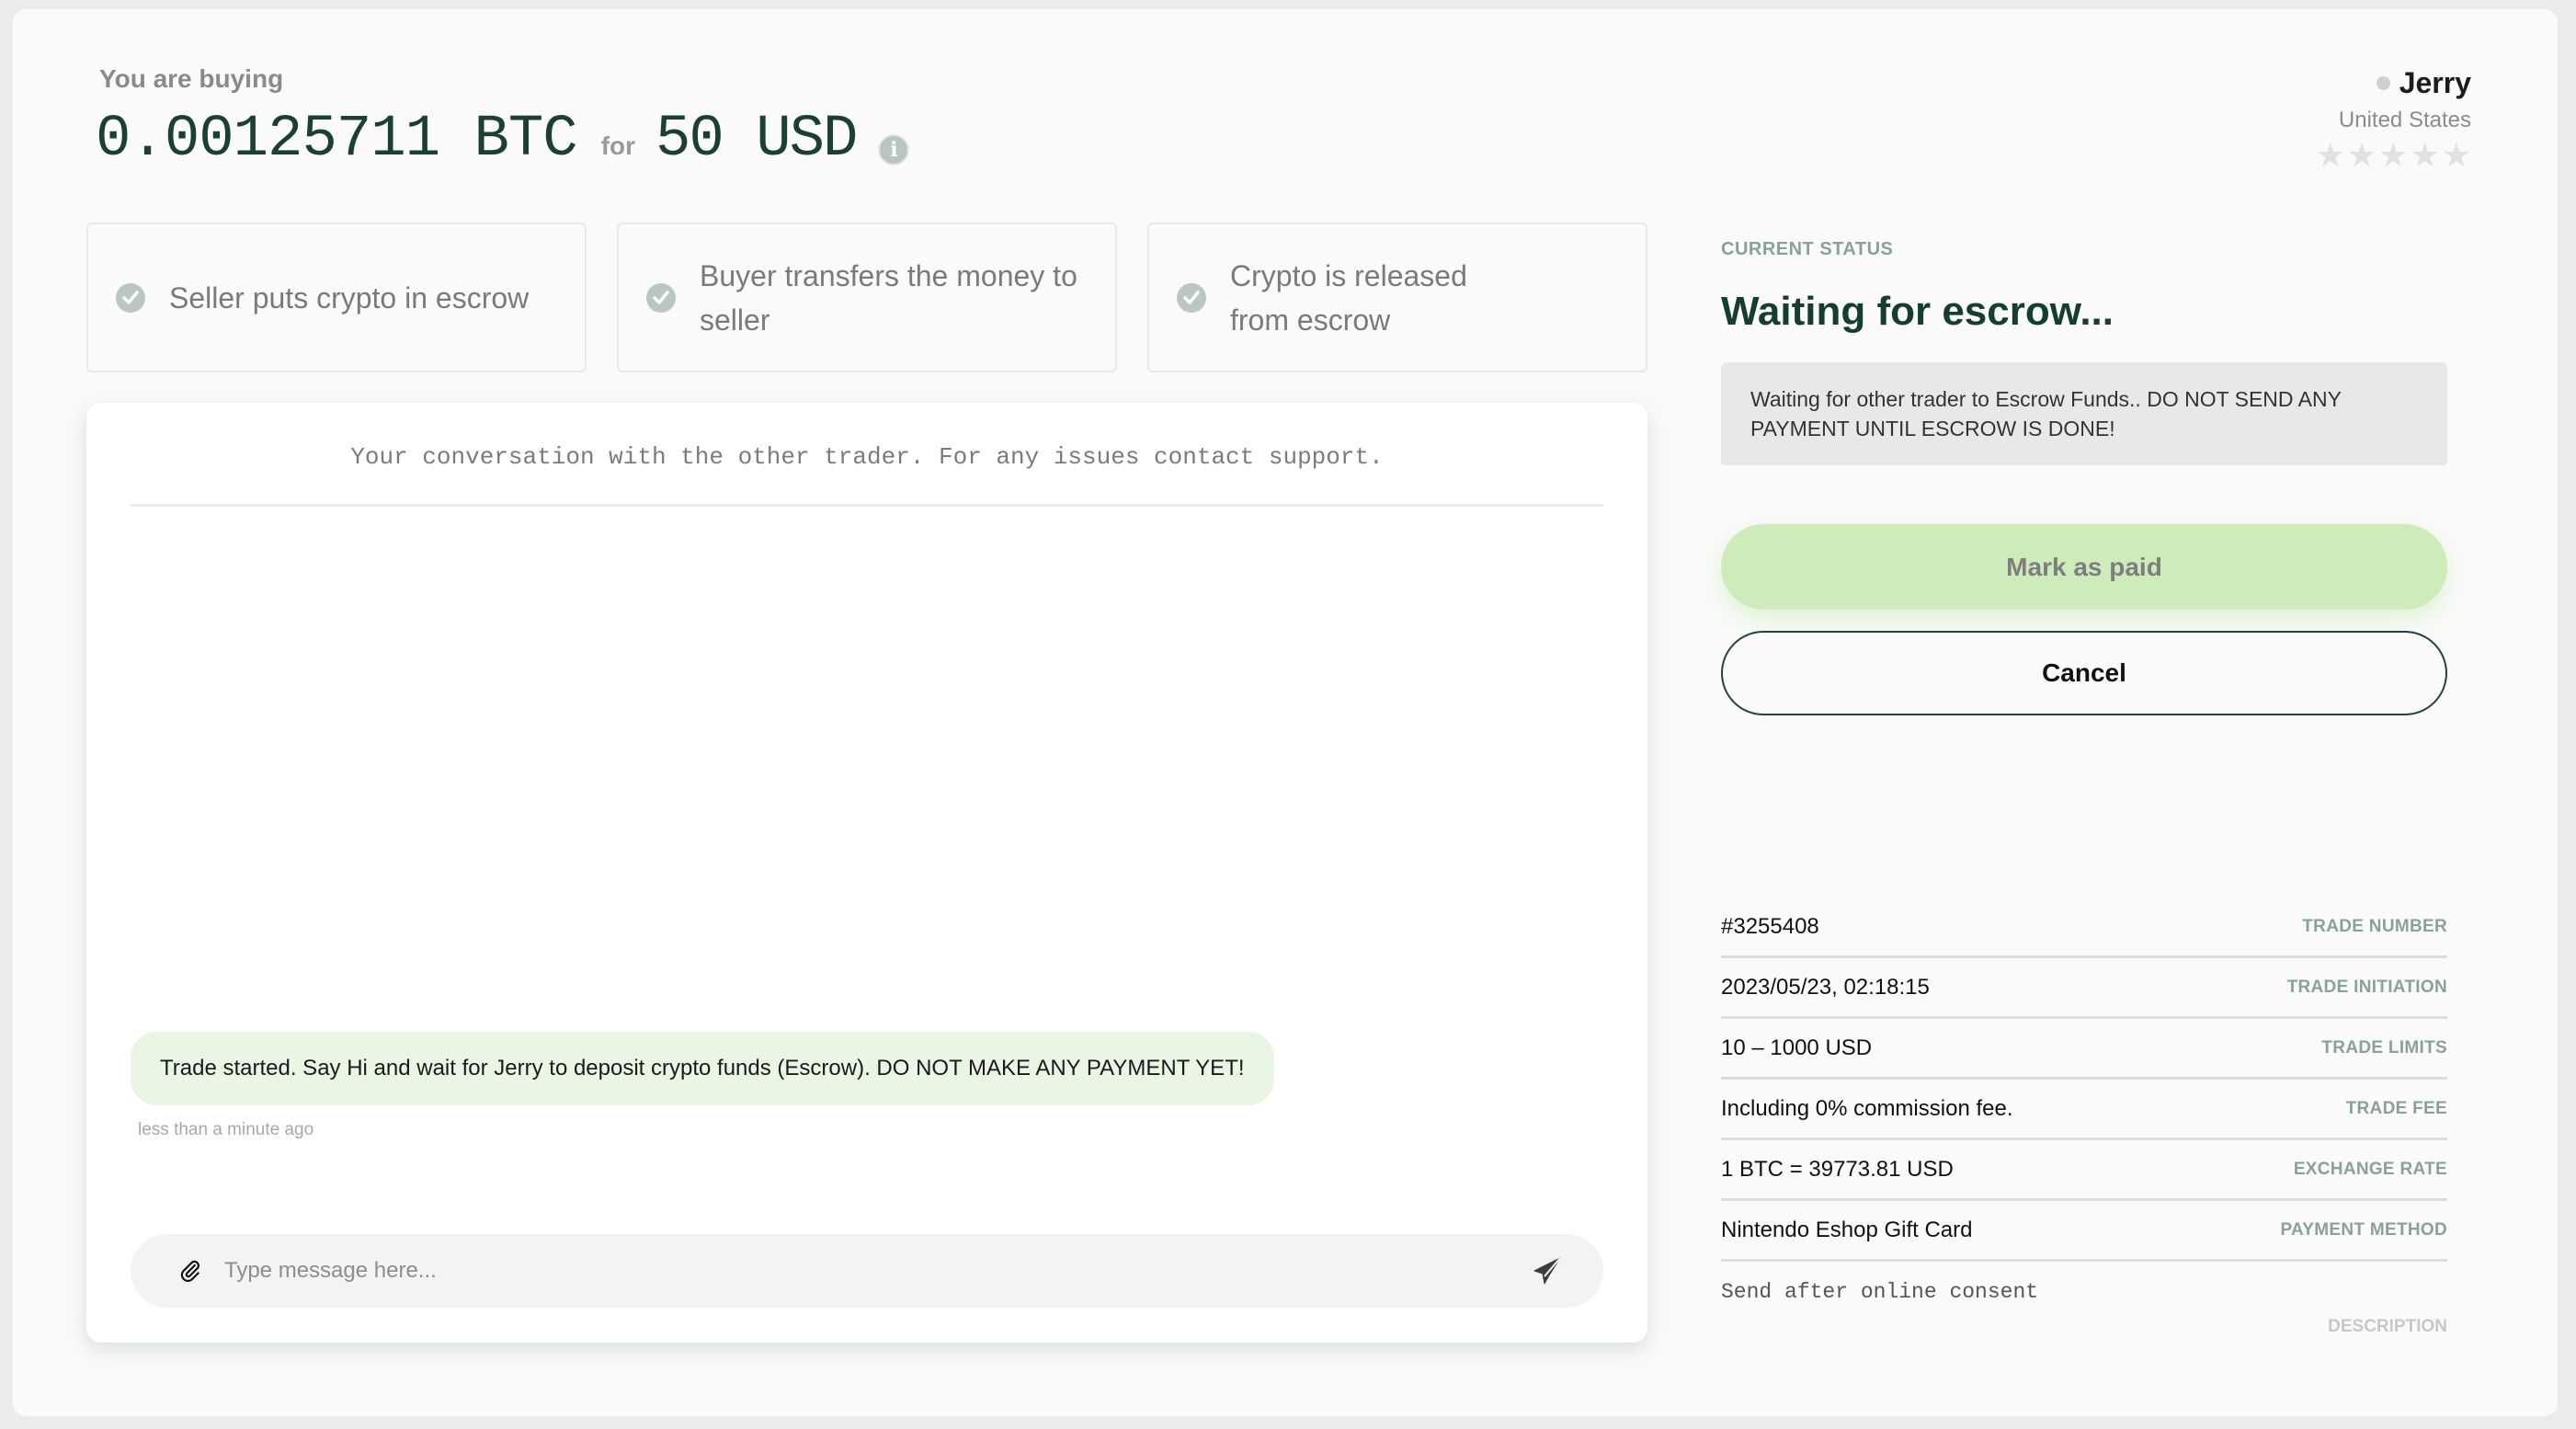 The height and width of the screenshot is (1429, 2576). What do you see at coordinates (2435, 83) in the screenshot?
I see `trader-name: Jerry` at bounding box center [2435, 83].